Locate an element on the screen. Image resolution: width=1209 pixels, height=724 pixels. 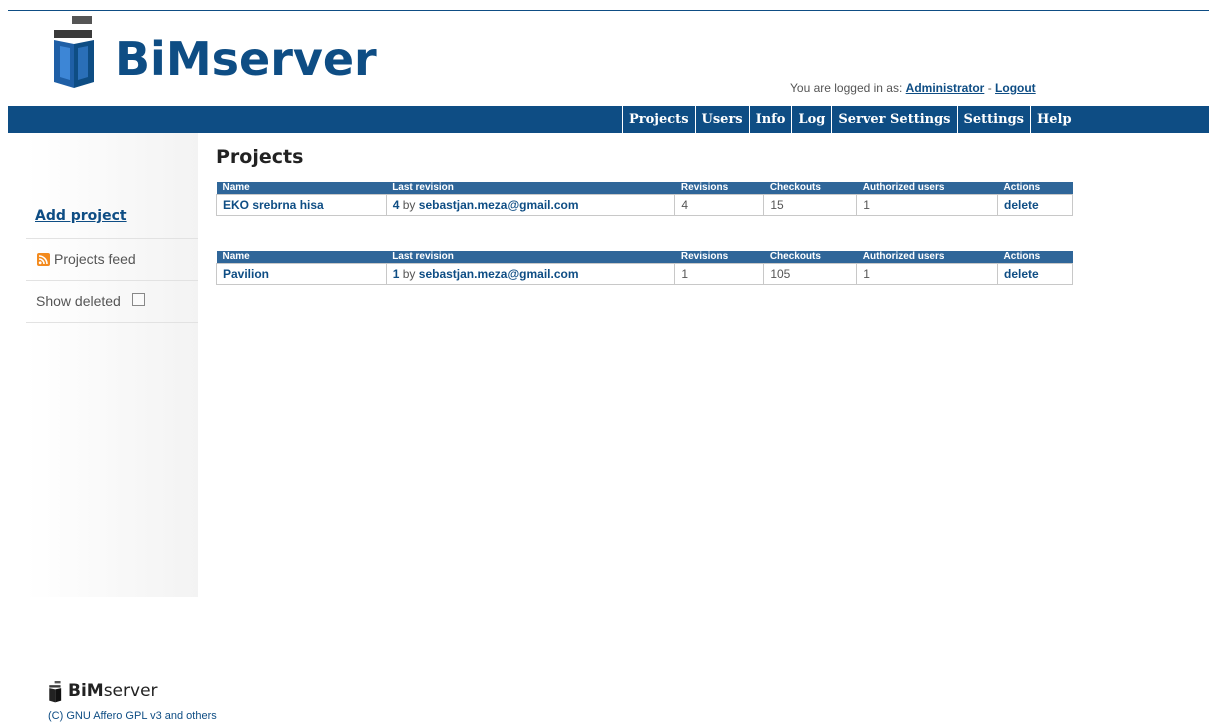
revision-link: 4 is located at coordinates (396, 205).